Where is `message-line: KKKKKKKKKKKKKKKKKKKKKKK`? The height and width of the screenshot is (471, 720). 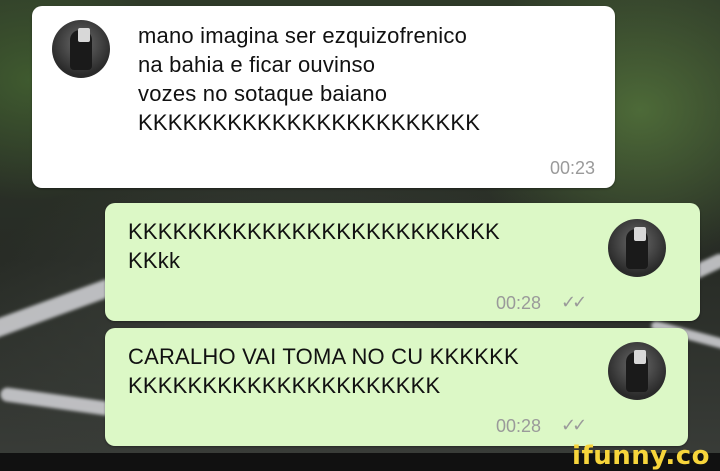 message-line: KKKKKKKKKKKKKKKKKKKKKKK is located at coordinates (309, 122).